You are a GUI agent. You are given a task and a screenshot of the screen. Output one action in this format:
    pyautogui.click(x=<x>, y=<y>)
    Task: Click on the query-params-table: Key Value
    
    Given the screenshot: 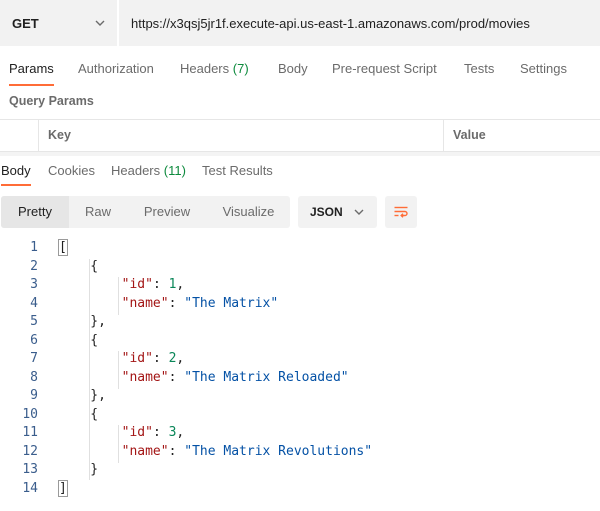 What is the action you would take?
    pyautogui.click(x=300, y=135)
    